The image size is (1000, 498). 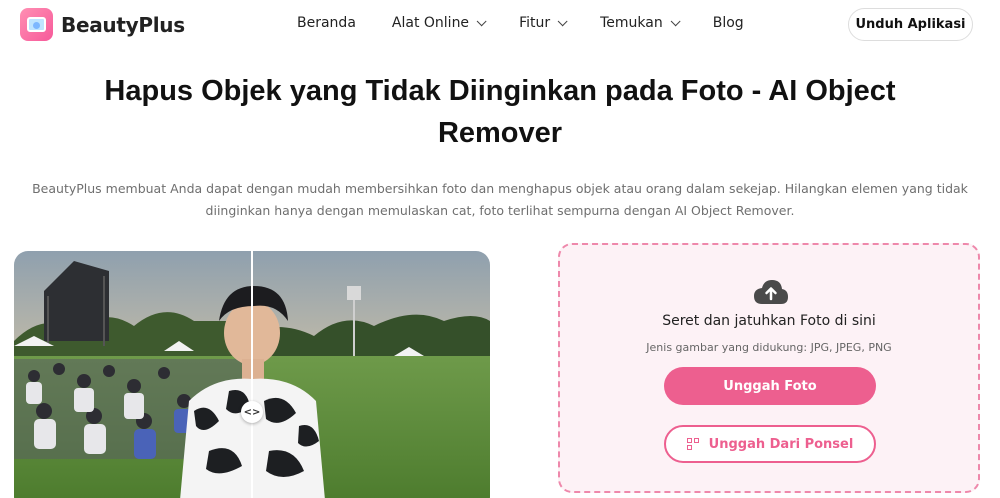 I want to click on brand-name: BeautyPlus, so click(x=123, y=24).